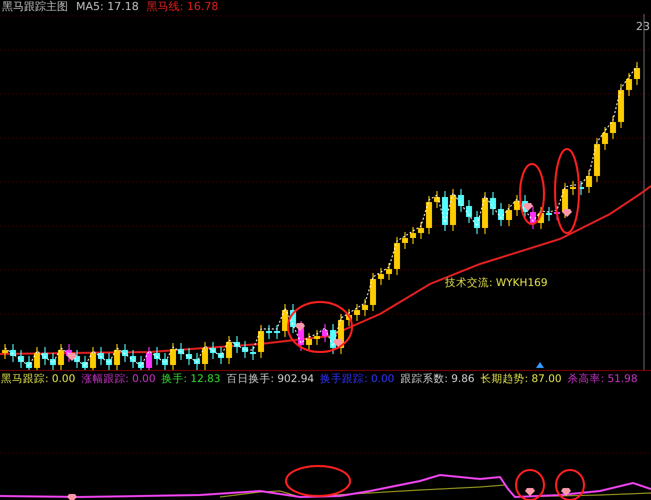 The image size is (651, 500). Describe the element at coordinates (521, 379) in the screenshot. I see `indicator-readout: 长期趋势: 87.00` at that location.